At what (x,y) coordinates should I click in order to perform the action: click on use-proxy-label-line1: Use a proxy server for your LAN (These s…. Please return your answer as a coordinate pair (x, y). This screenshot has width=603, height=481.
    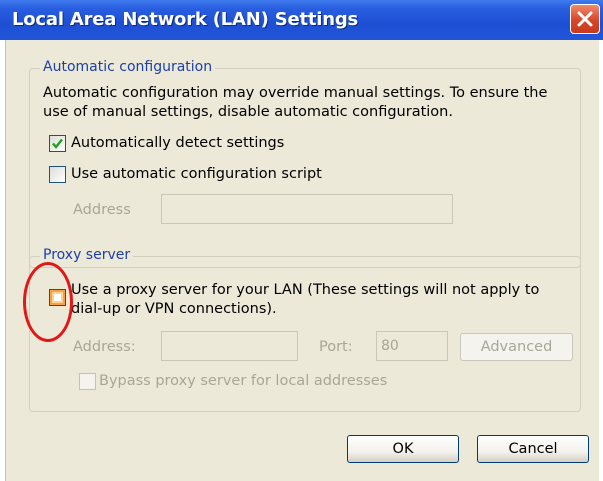
    Looking at the image, I should click on (305, 290).